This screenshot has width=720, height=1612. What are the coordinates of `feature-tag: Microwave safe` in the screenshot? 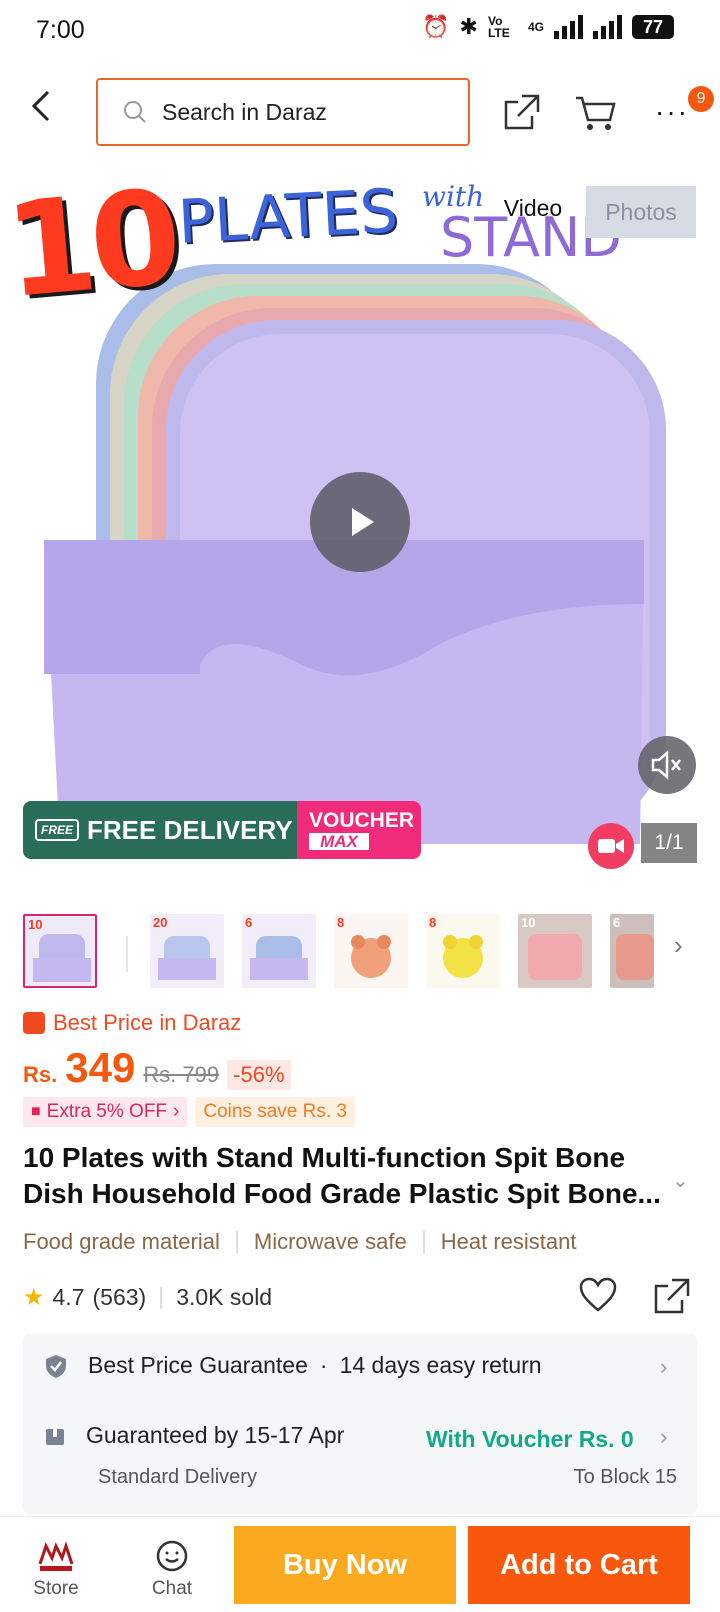 It's located at (330, 1241).